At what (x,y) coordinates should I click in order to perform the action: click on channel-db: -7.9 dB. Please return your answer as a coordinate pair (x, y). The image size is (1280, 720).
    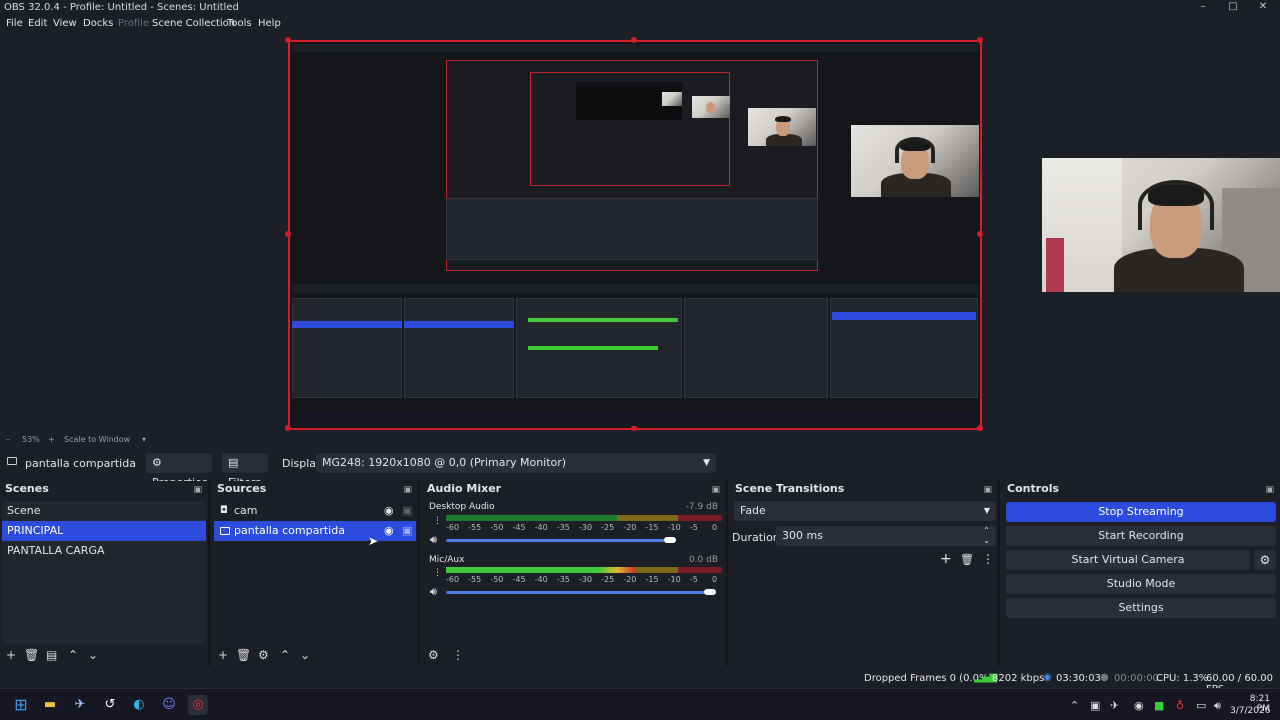
    Looking at the image, I should click on (701, 507).